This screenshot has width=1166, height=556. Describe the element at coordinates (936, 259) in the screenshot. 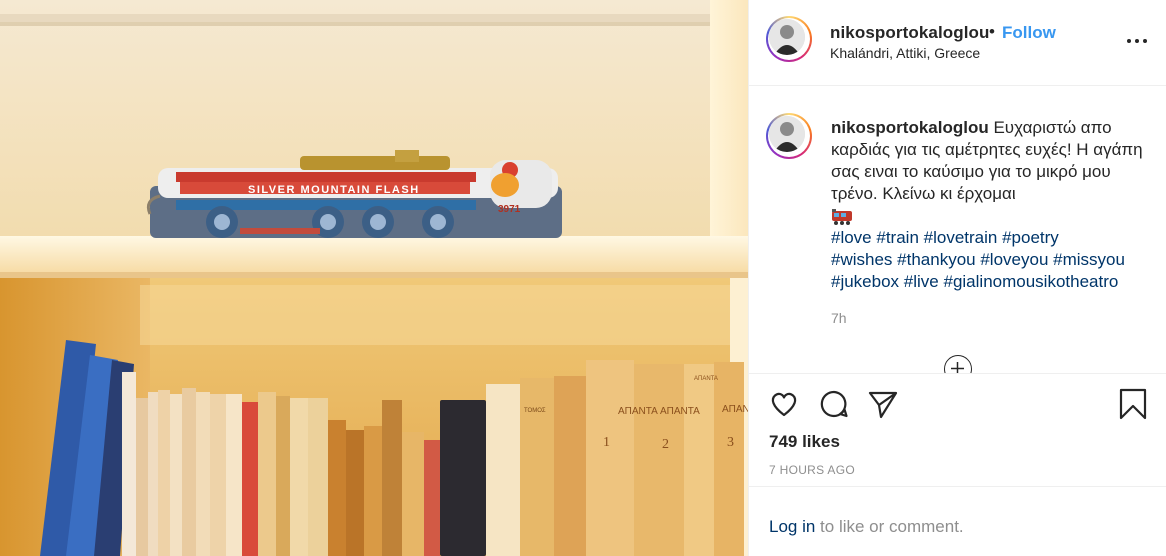

I see `hashtag-link: #thankyou` at that location.